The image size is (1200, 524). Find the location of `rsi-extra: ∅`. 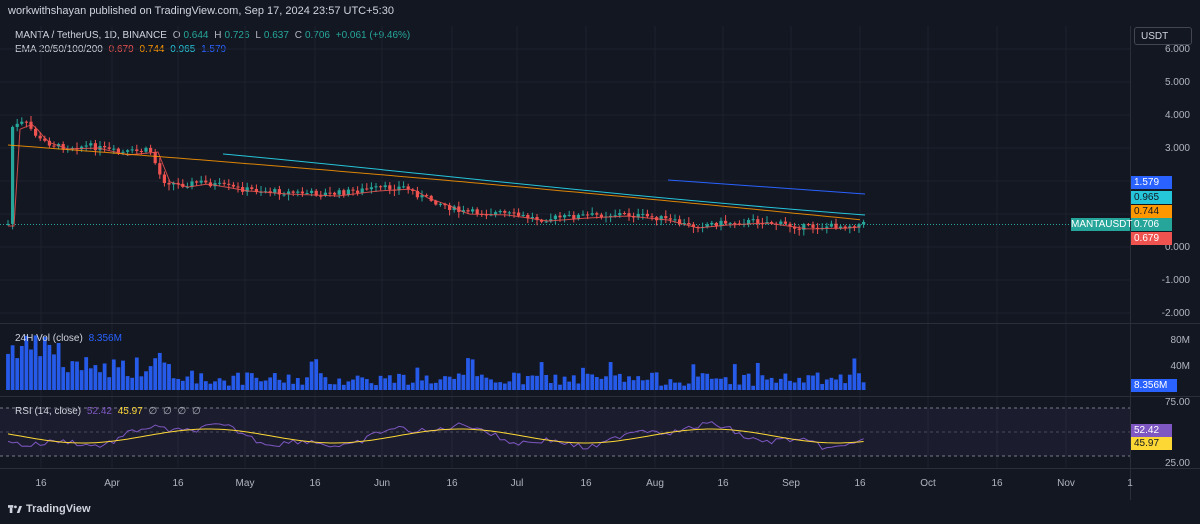

rsi-extra: ∅ is located at coordinates (167, 411).